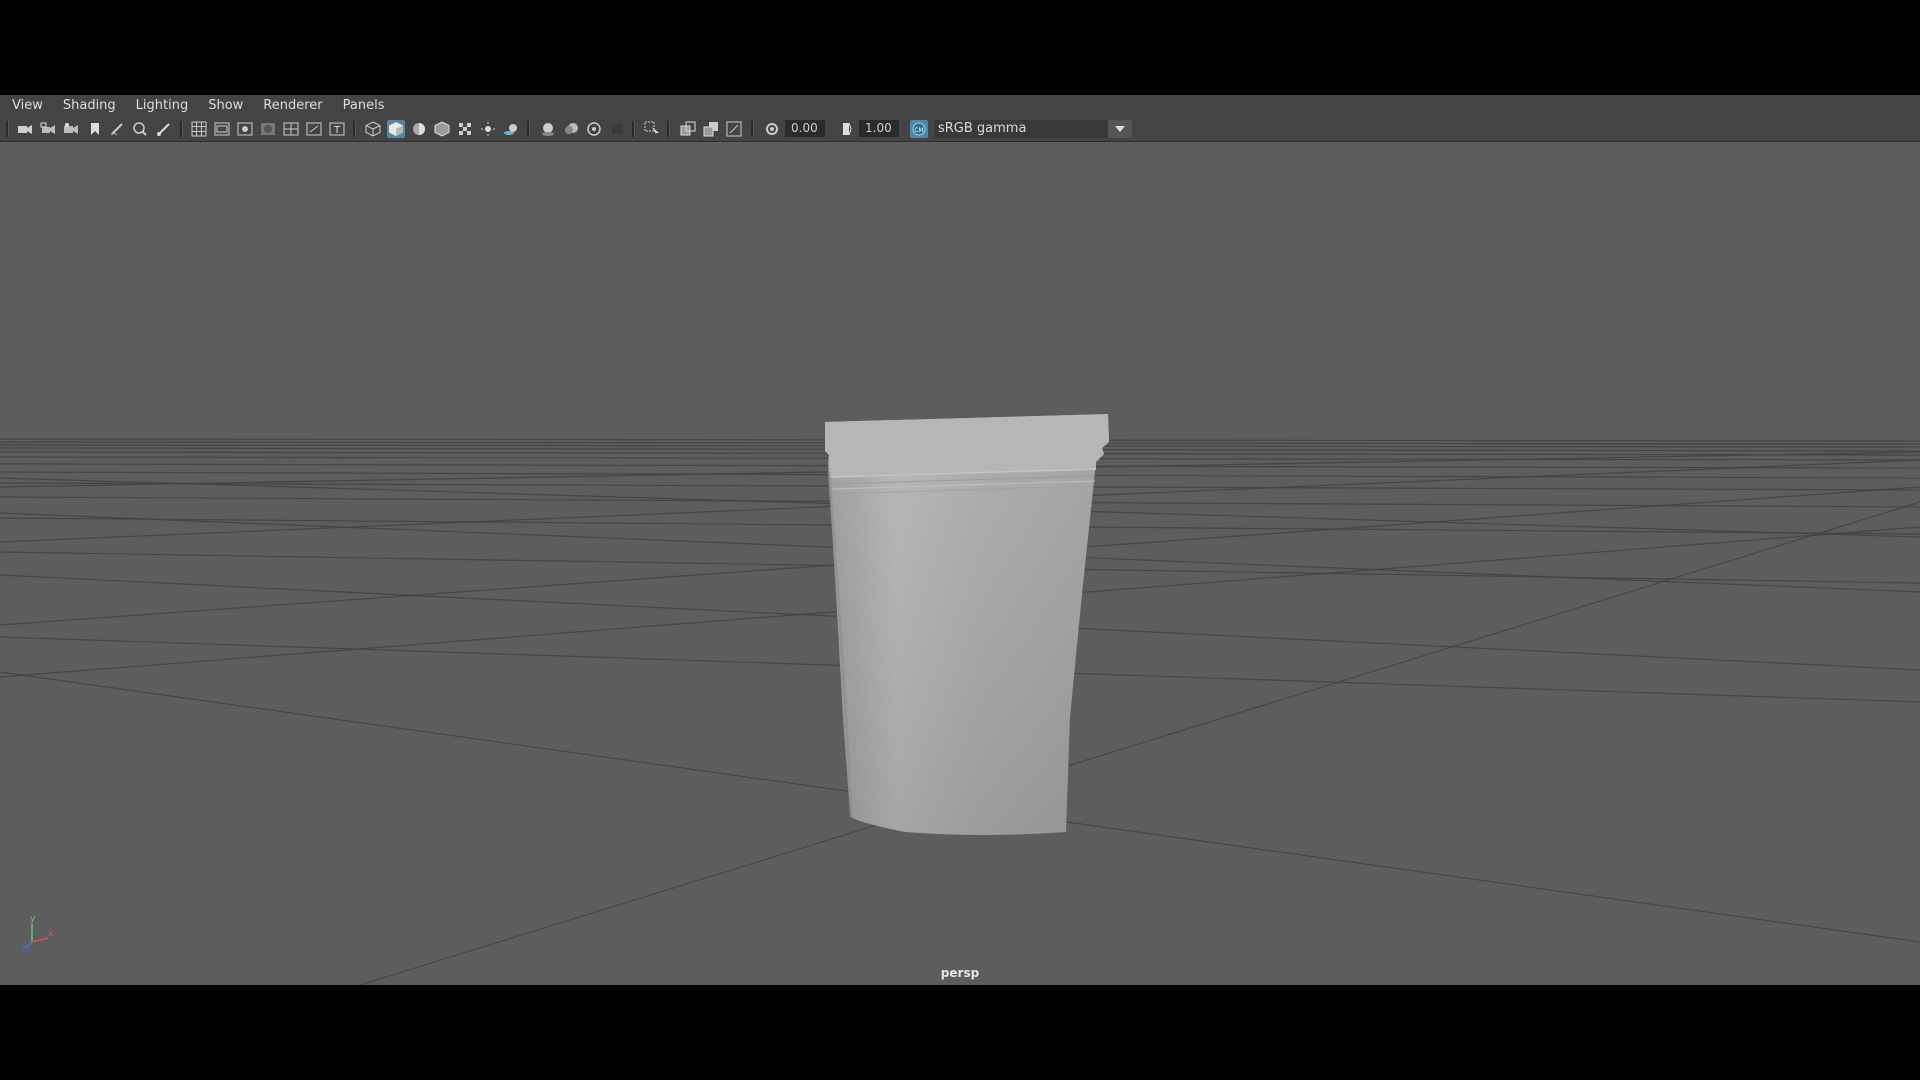  I want to click on film-gate-icon, so click(222, 129).